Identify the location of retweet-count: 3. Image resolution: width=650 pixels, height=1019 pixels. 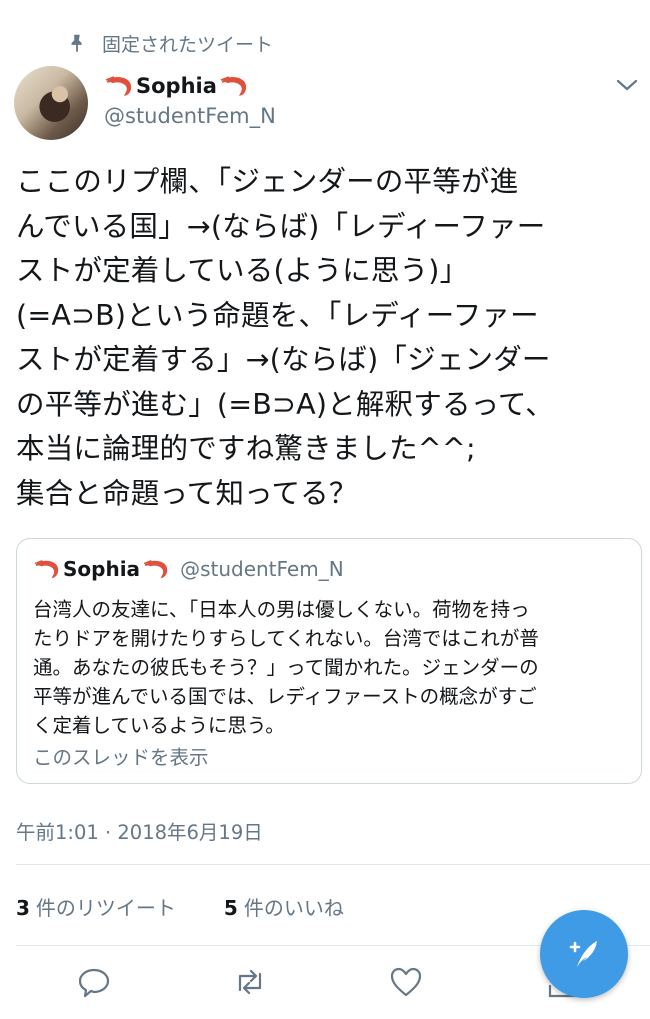
(23, 908).